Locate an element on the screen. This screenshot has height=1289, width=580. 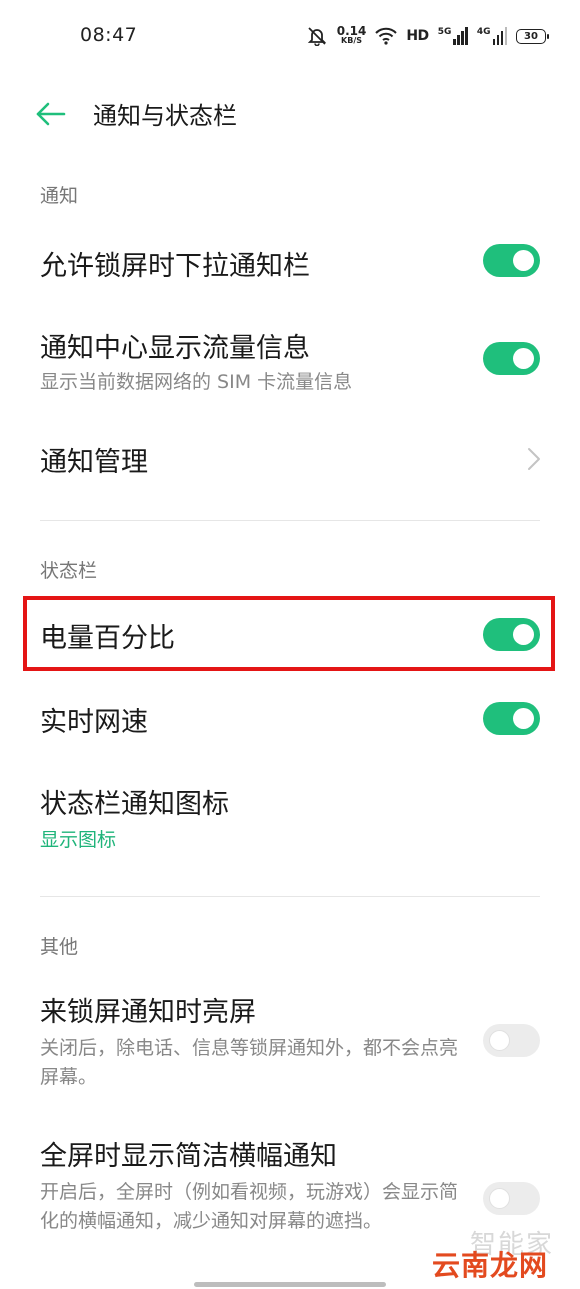
setting-notification-management: 通知管理 is located at coordinates (290, 459).